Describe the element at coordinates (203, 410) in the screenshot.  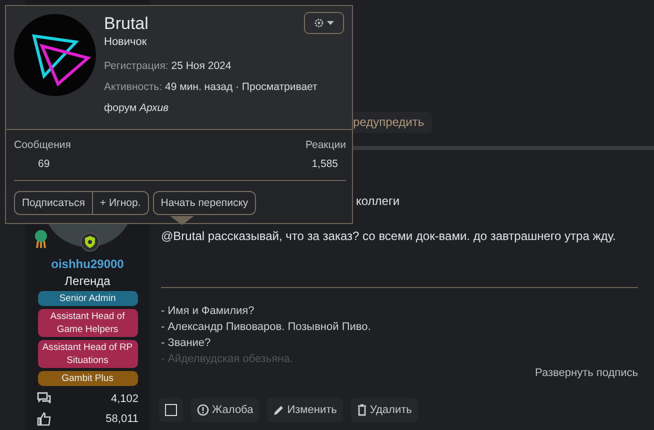
I see `exclamation-icon` at that location.